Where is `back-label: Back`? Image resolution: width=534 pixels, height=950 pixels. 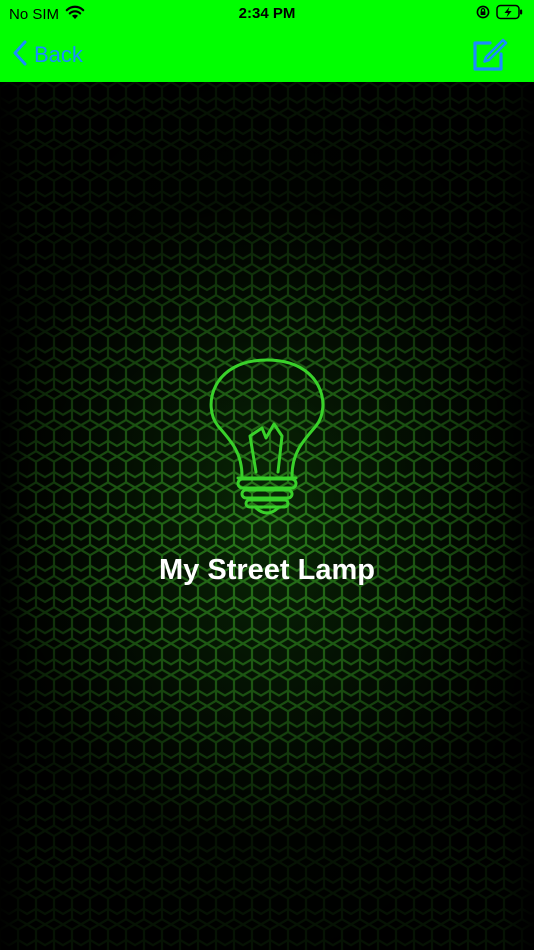 back-label: Back is located at coordinates (58, 54).